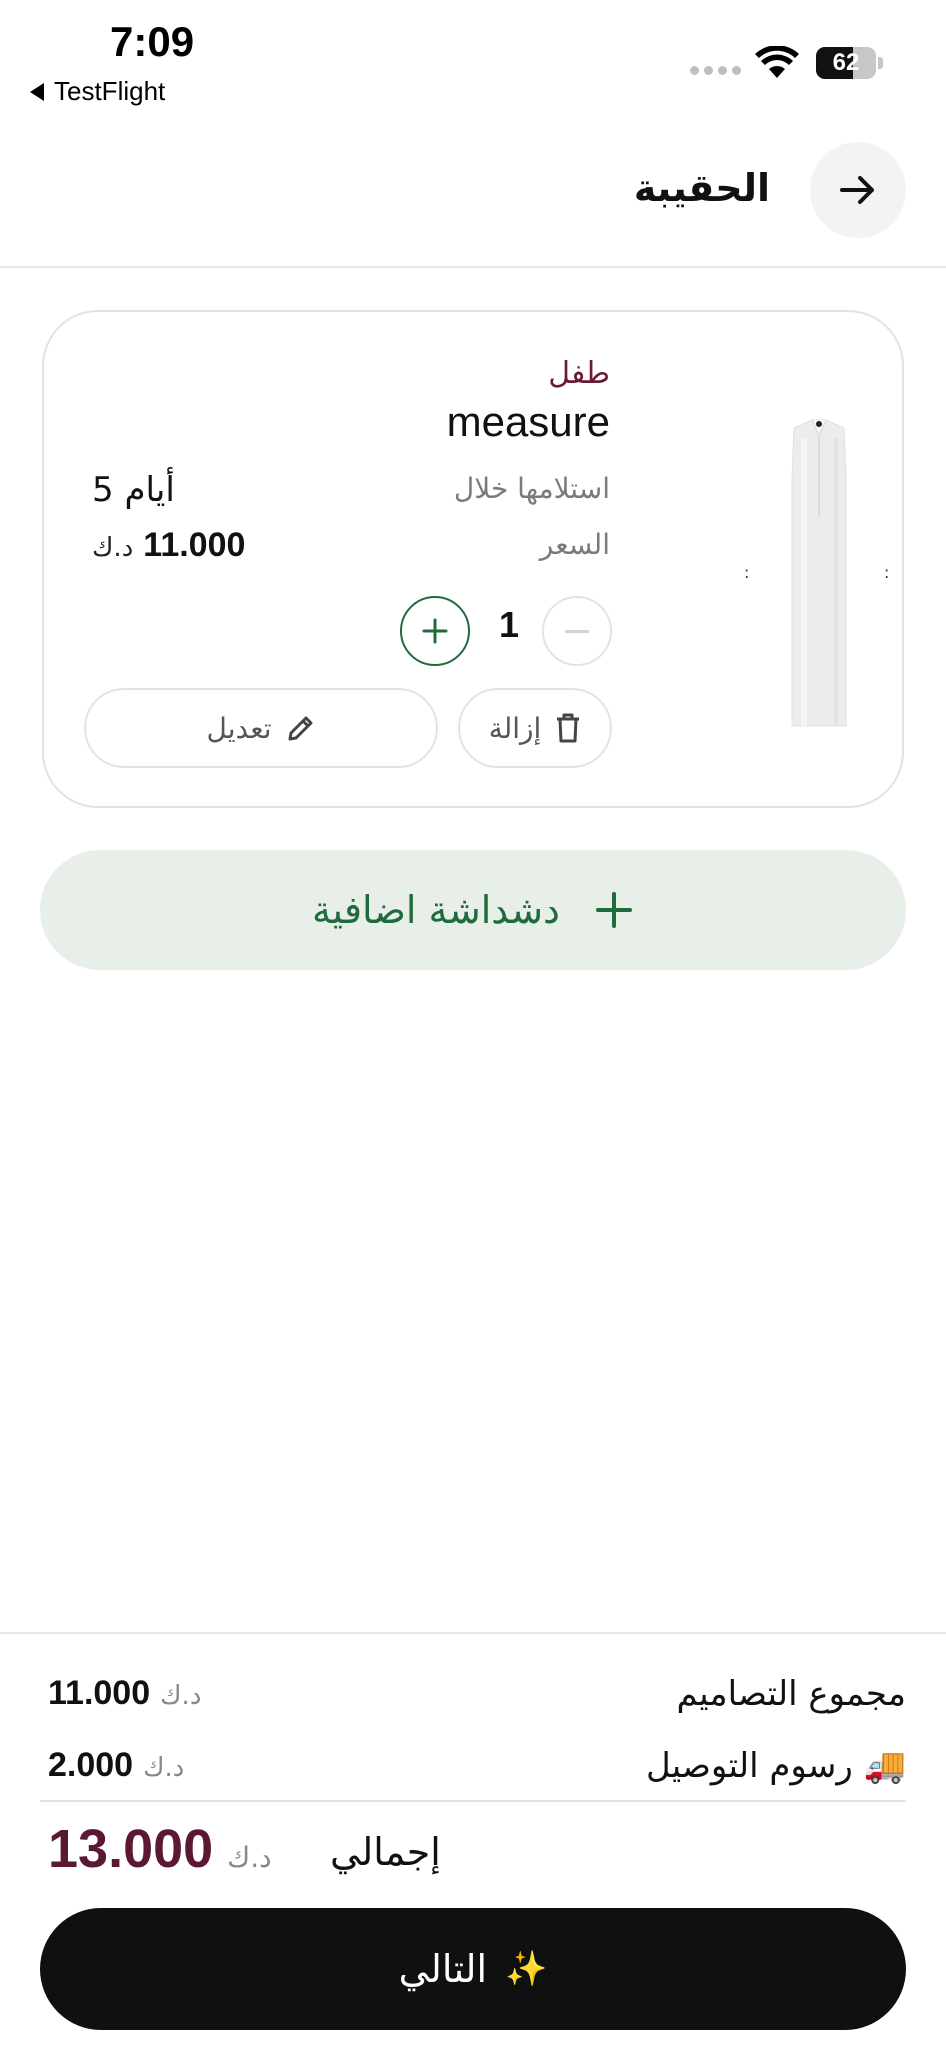 The width and height of the screenshot is (946, 2048). Describe the element at coordinates (531, 488) in the screenshot. I see `delivery-time-label: استلامها خلال` at that location.